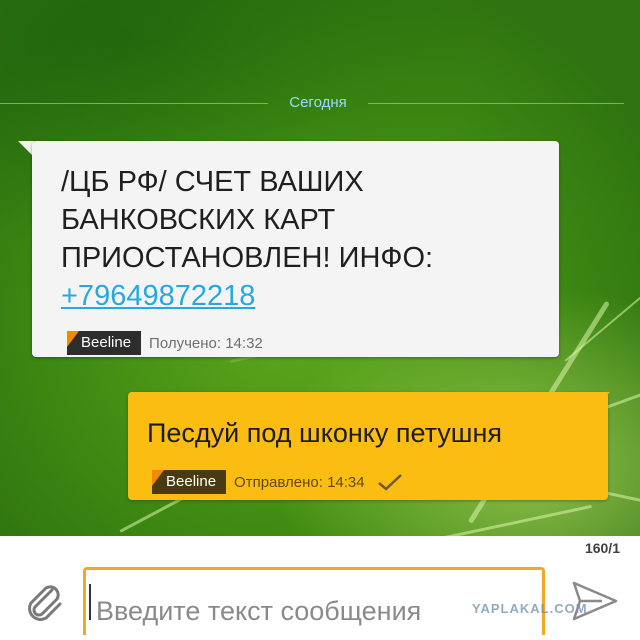 The height and width of the screenshot is (640, 640). Describe the element at coordinates (324, 433) in the screenshot. I see `outgoing-message-text: Песдуй под шконку петушня` at that location.